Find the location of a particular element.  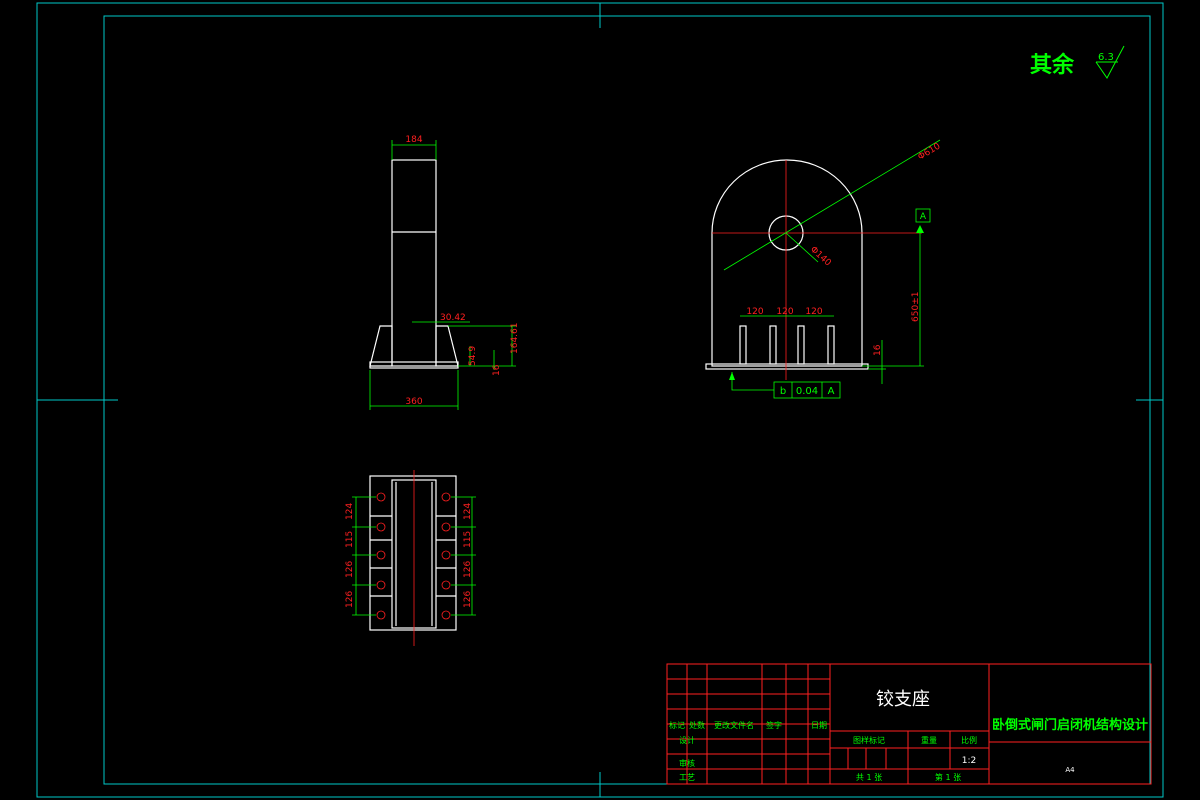

roughness-icon is located at coordinates (1110, 62).